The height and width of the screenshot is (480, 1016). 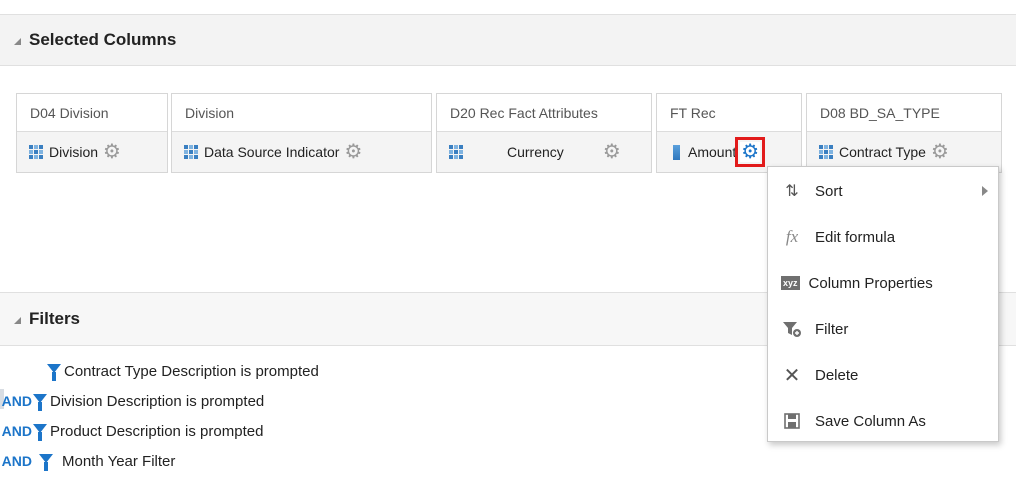 What do you see at coordinates (544, 113) in the screenshot?
I see `column-header: D20 Rec Fact Attributes` at bounding box center [544, 113].